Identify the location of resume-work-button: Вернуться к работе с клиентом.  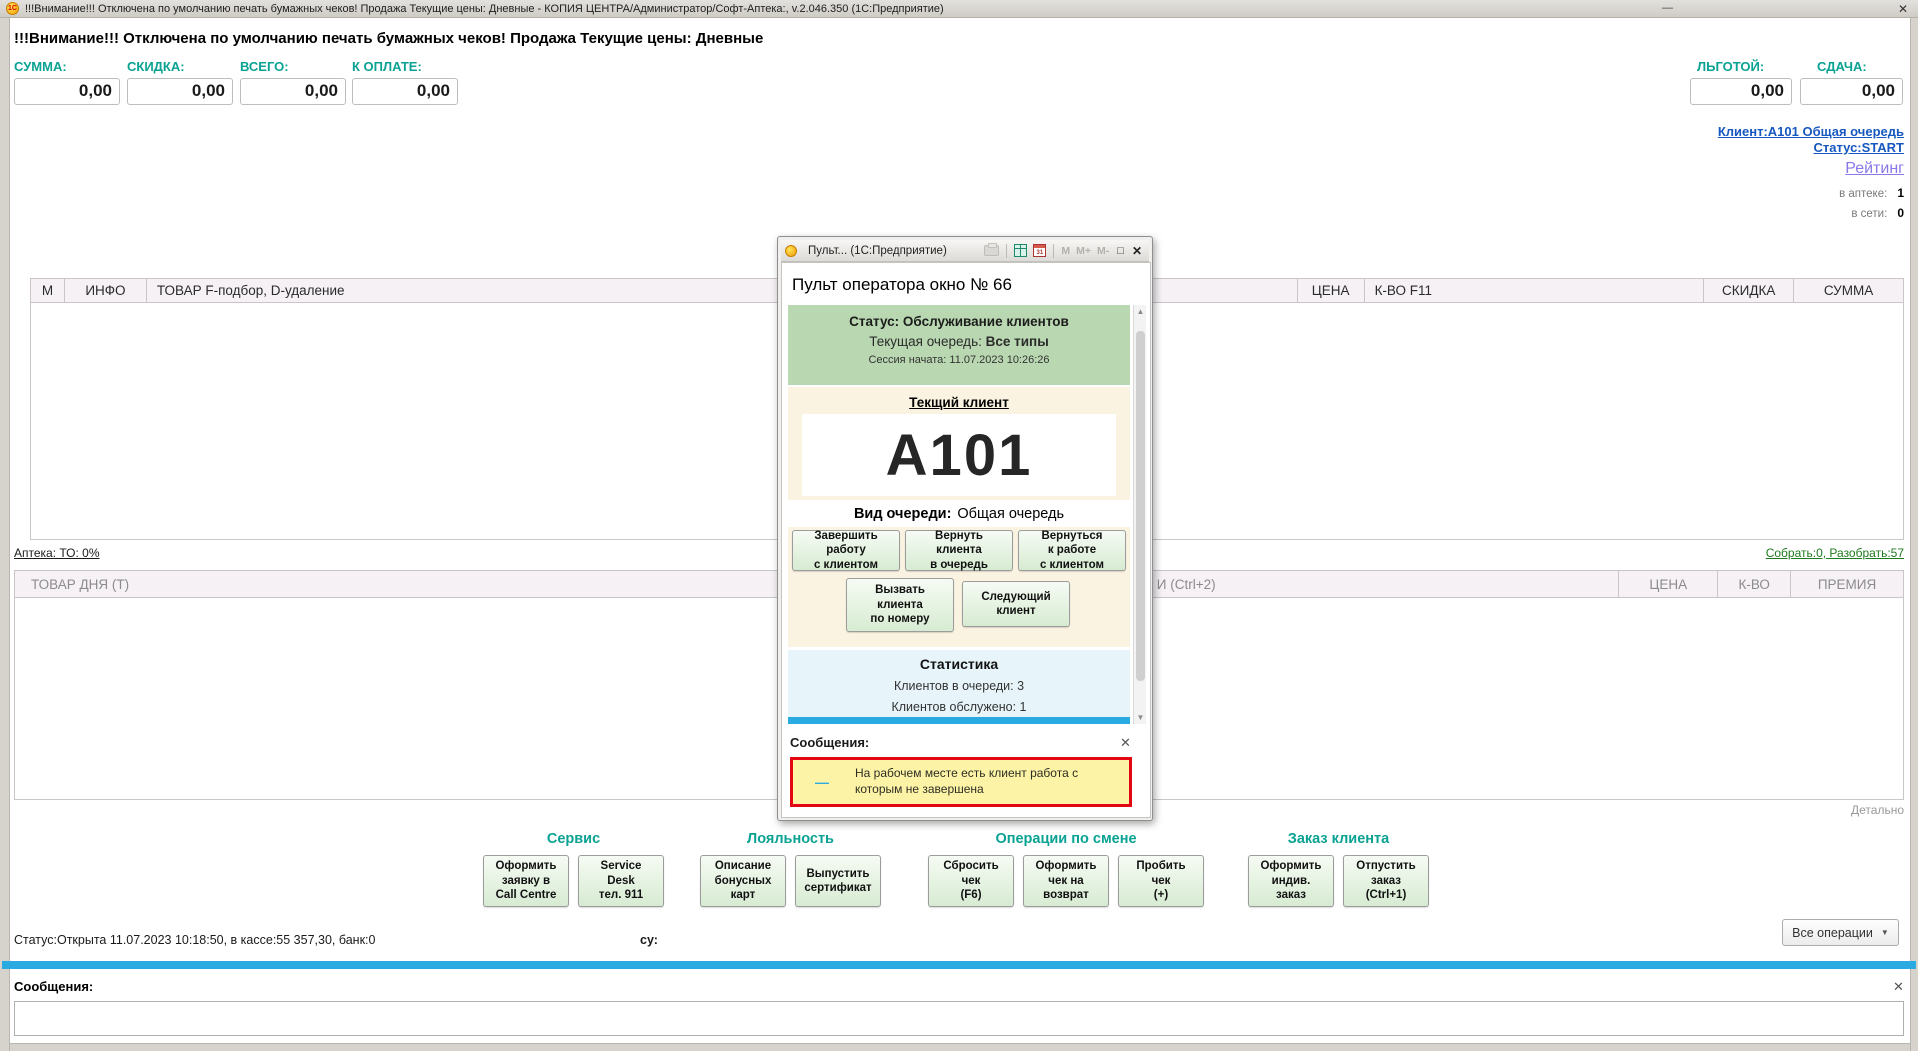
(1072, 550).